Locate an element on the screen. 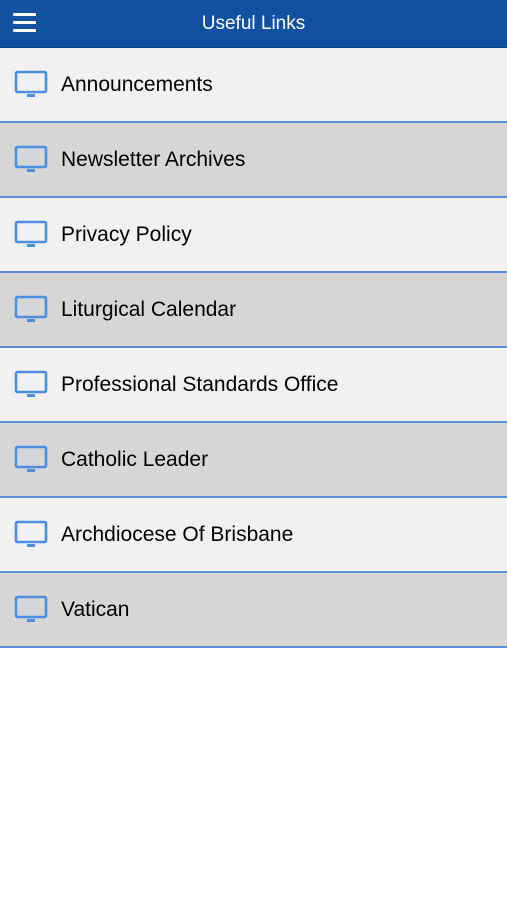  app-header: Useful Links is located at coordinates (253, 24).